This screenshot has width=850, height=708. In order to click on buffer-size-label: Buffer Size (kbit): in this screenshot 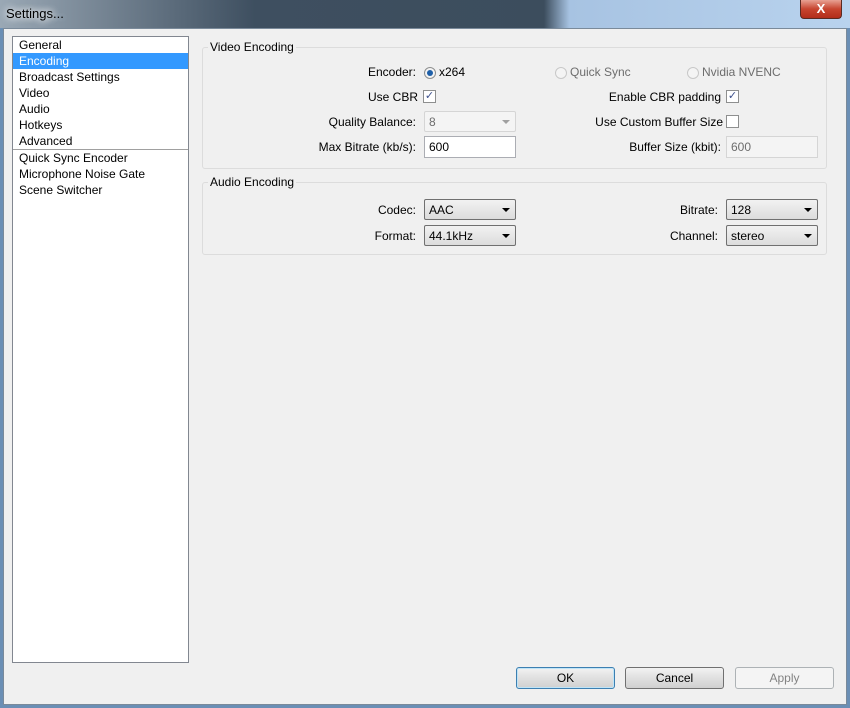, I will do `click(675, 147)`.